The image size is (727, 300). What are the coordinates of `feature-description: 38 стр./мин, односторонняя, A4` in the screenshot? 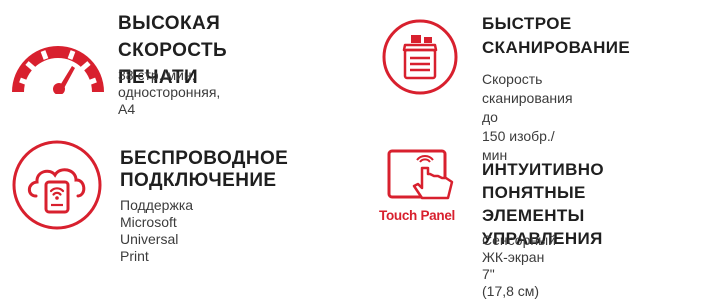 It's located at (169, 92).